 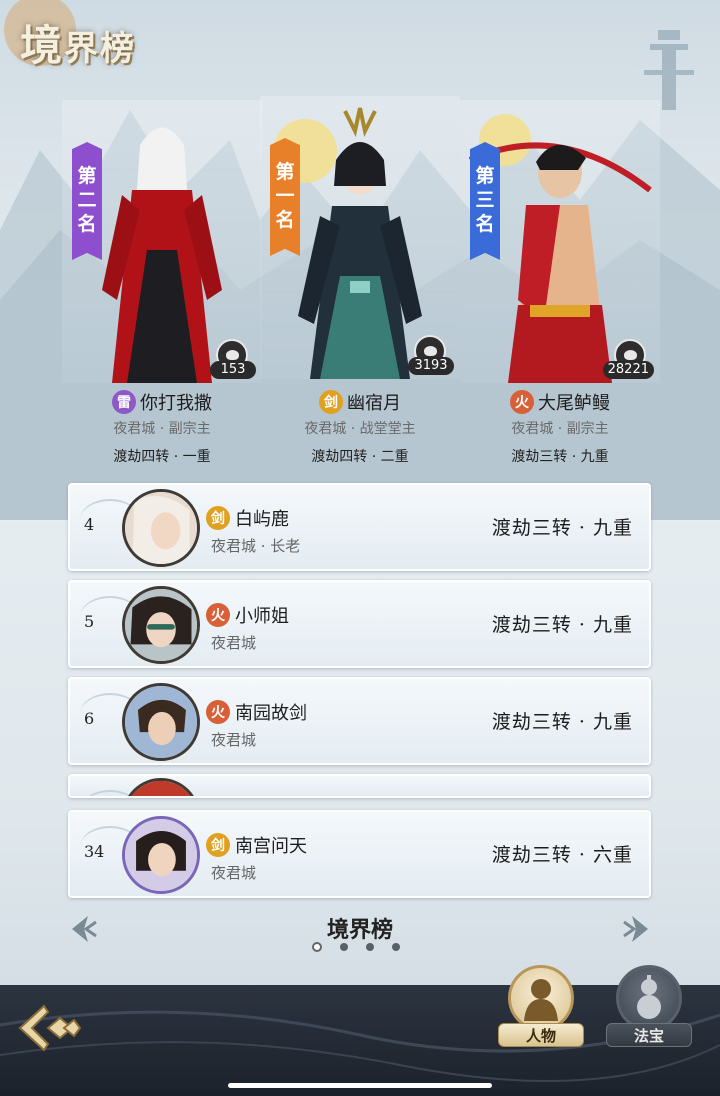 I want to click on ranking-row: 5 火 小师姐 夜君城 渡劫三转 · 九重, so click(x=359, y=624).